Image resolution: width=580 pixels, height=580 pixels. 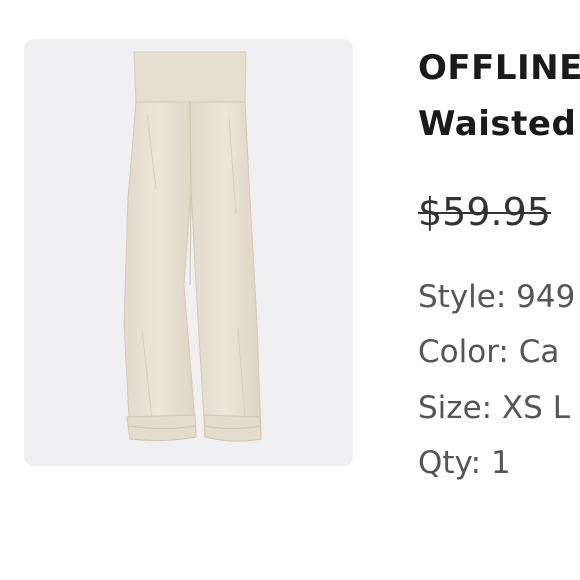 What do you see at coordinates (494, 408) in the screenshot?
I see `size-label: Size: XS L` at bounding box center [494, 408].